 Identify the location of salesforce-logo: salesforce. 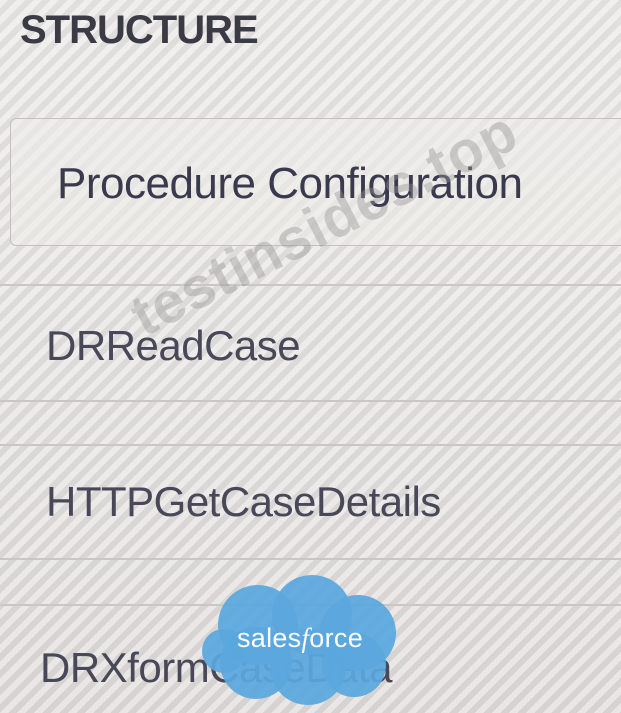
(300, 641).